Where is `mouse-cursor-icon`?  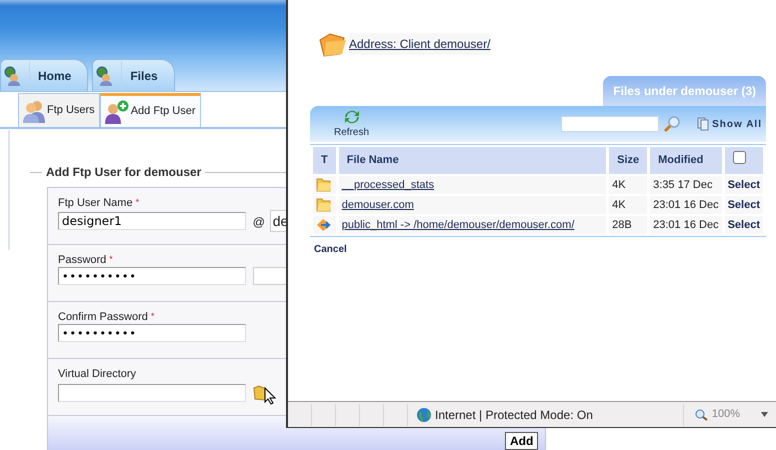
mouse-cursor-icon is located at coordinates (270, 396).